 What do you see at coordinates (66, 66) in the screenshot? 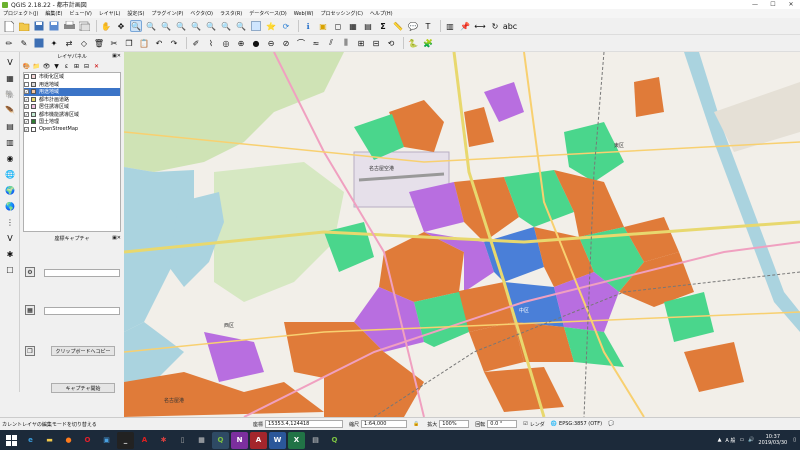
I see `filter-expression-icon: ε` at bounding box center [66, 66].